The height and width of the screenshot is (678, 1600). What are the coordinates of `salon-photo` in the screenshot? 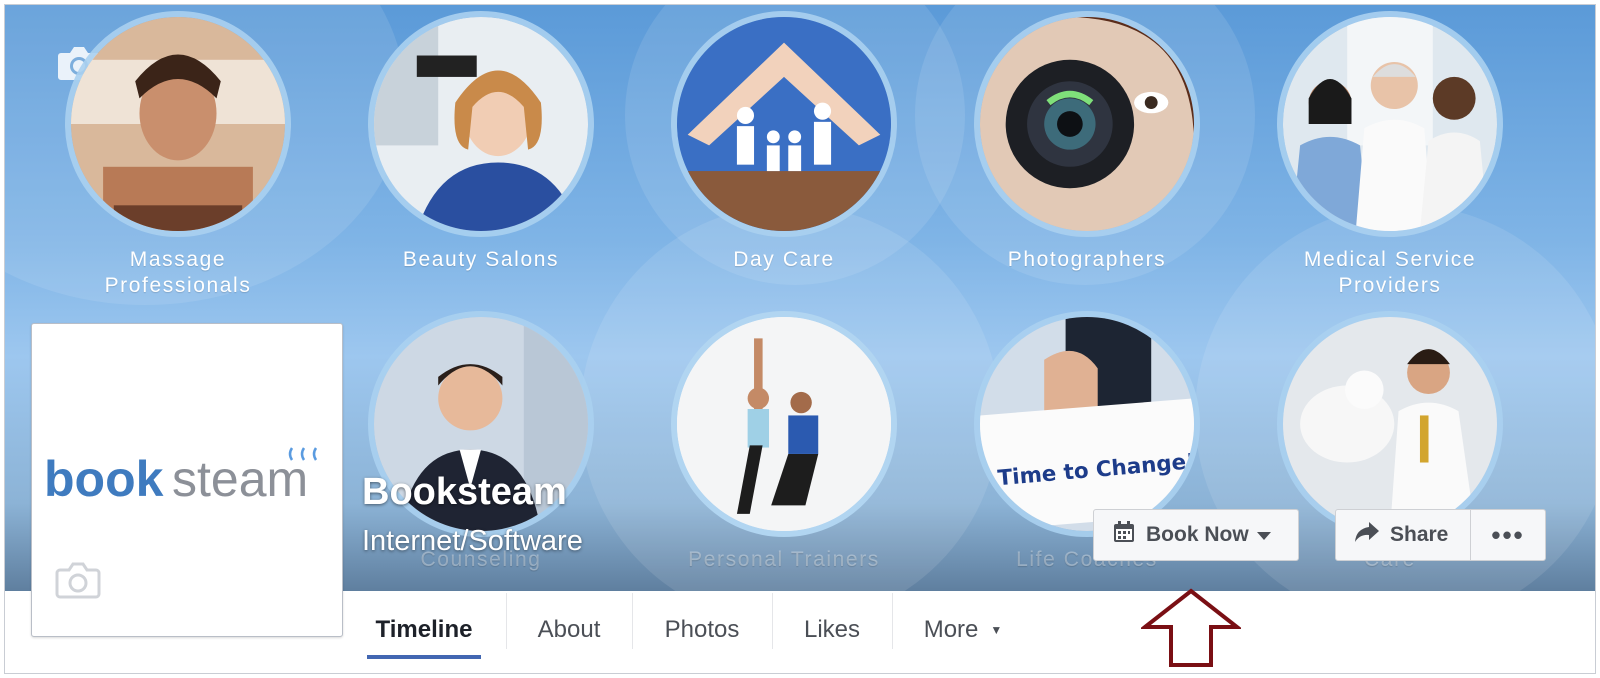 It's located at (481, 124).